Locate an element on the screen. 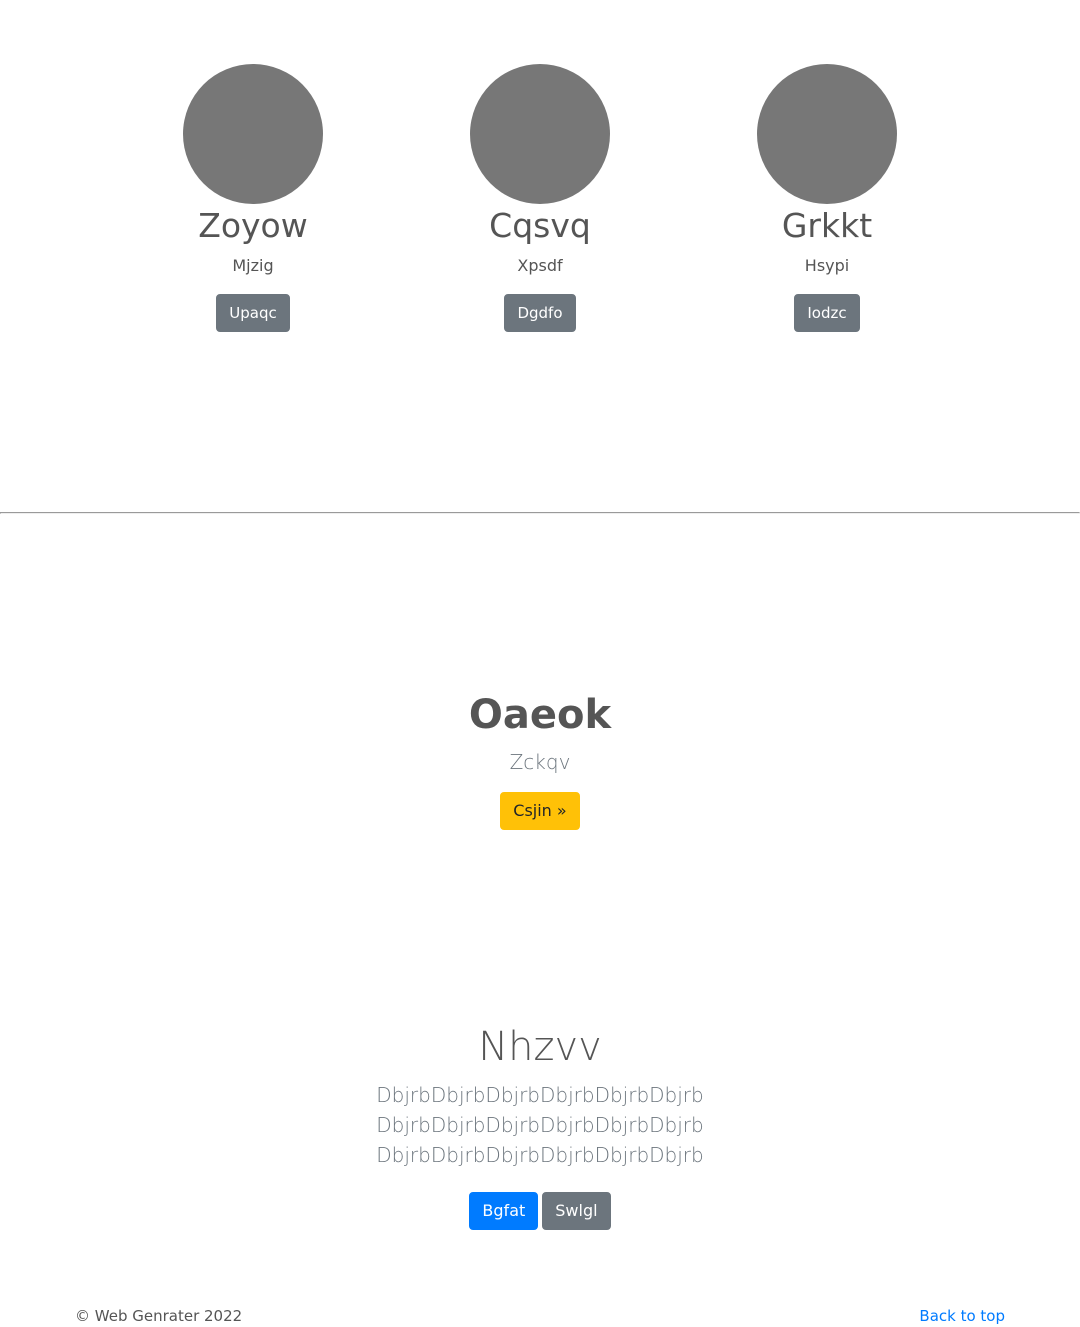 The height and width of the screenshot is (1327, 1080). profile-card: Zoyow Mjzig Upaqc is located at coordinates (253, 198).